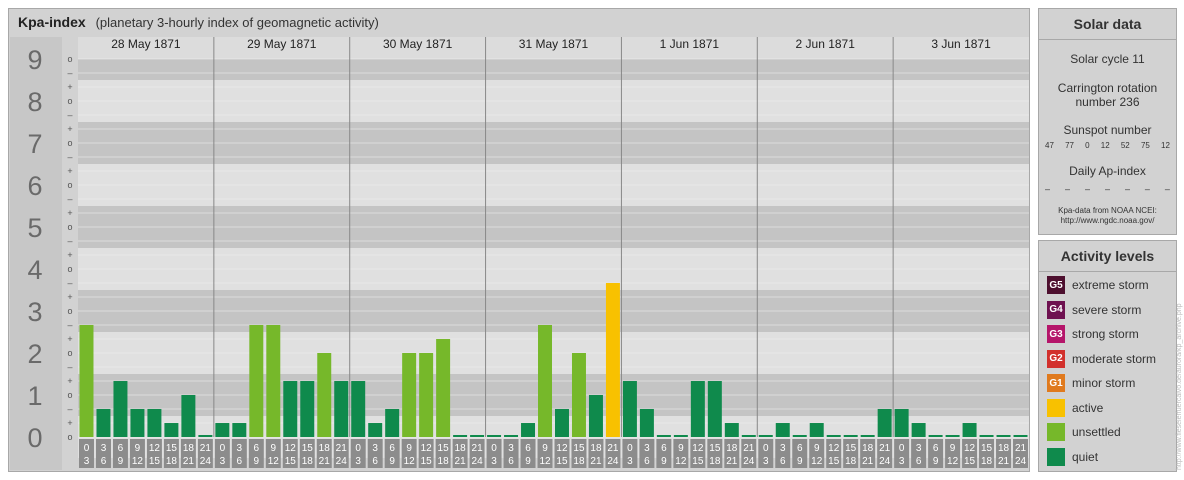 The image size is (1184, 480). Describe the element at coordinates (146, 44) in the screenshot. I see `day-label: 28 May 1871` at that location.